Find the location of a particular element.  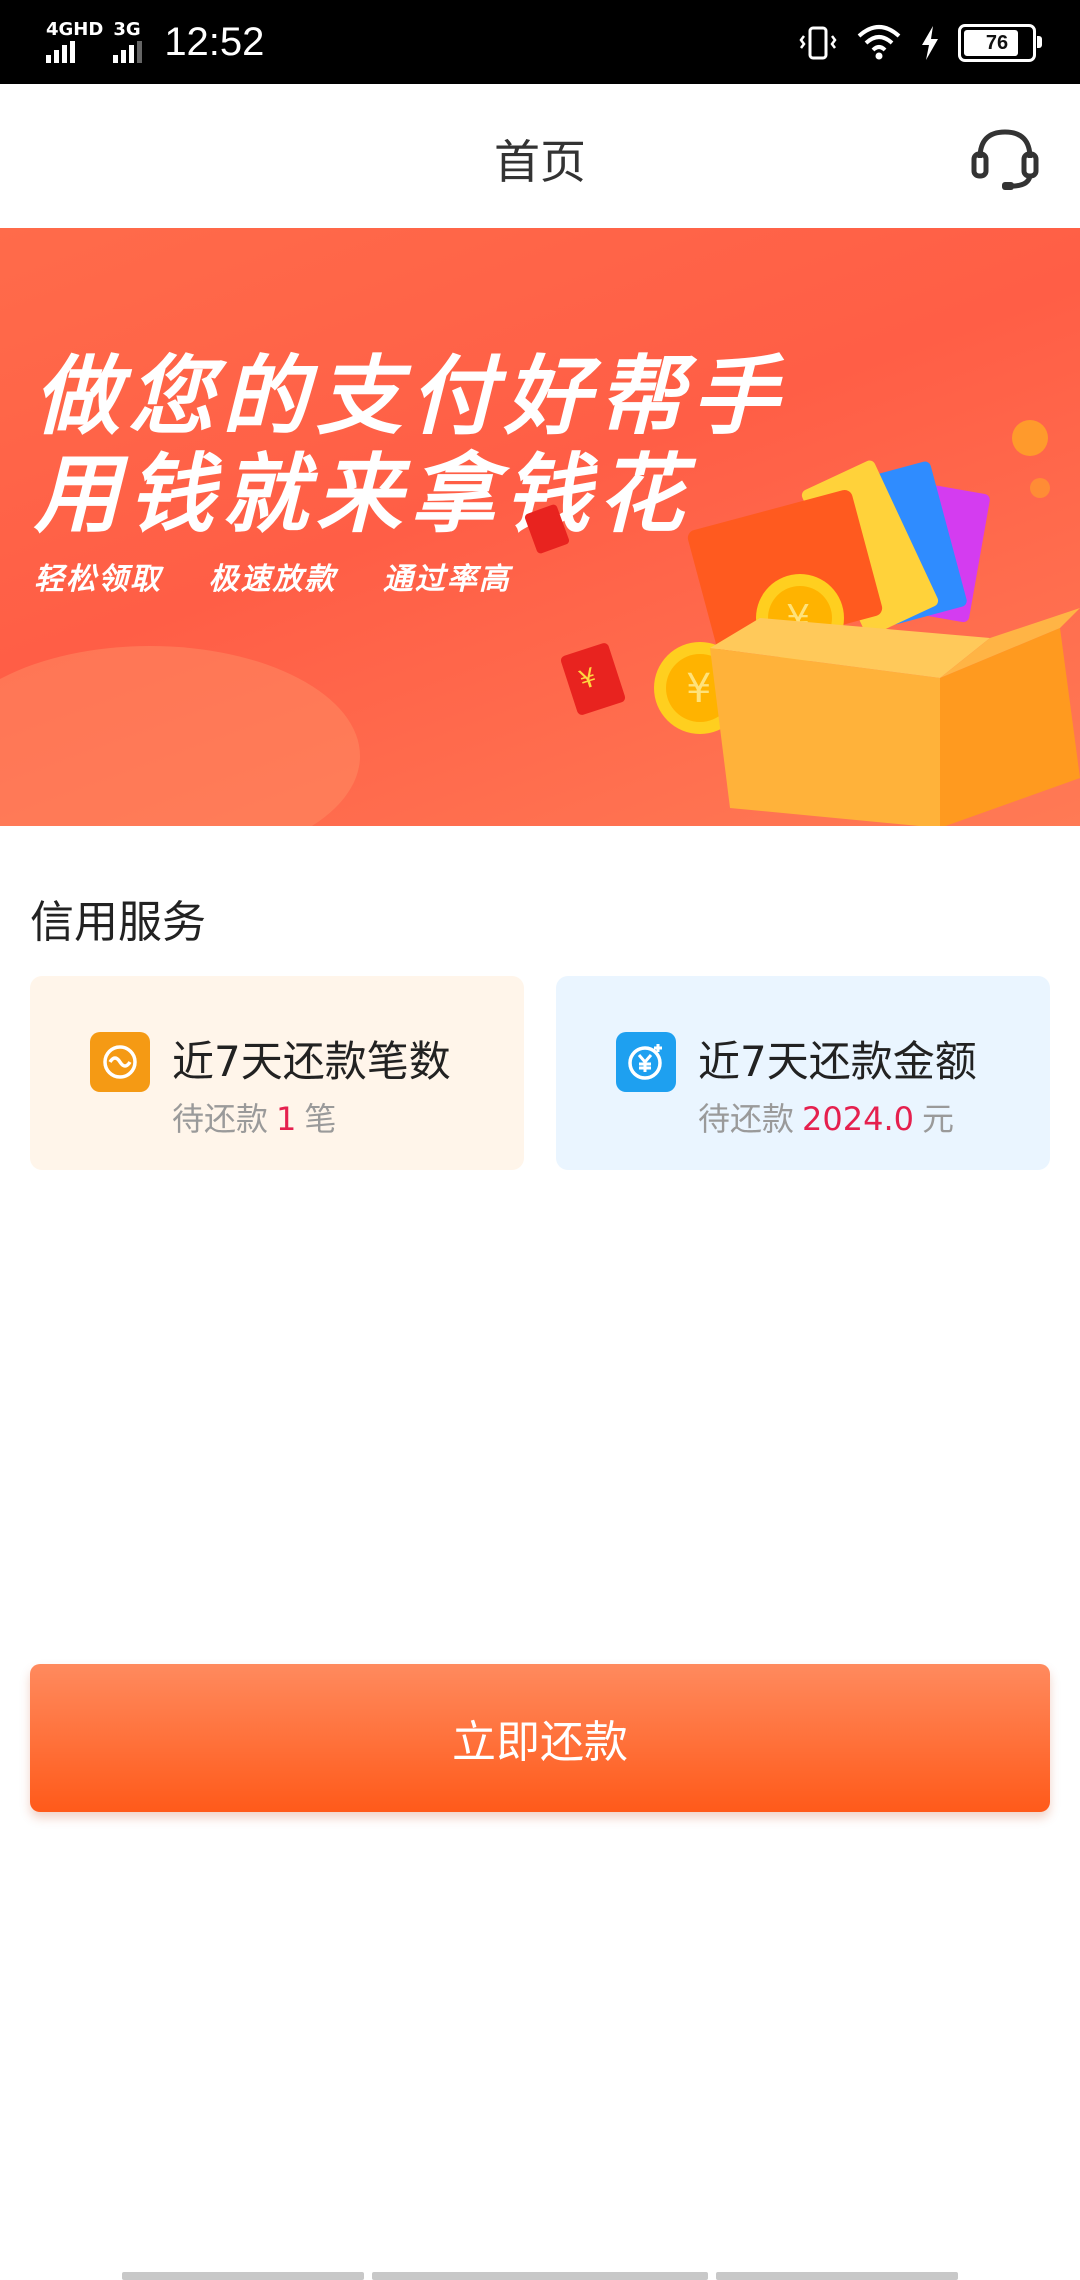

page-title: 首页 is located at coordinates (540, 162).